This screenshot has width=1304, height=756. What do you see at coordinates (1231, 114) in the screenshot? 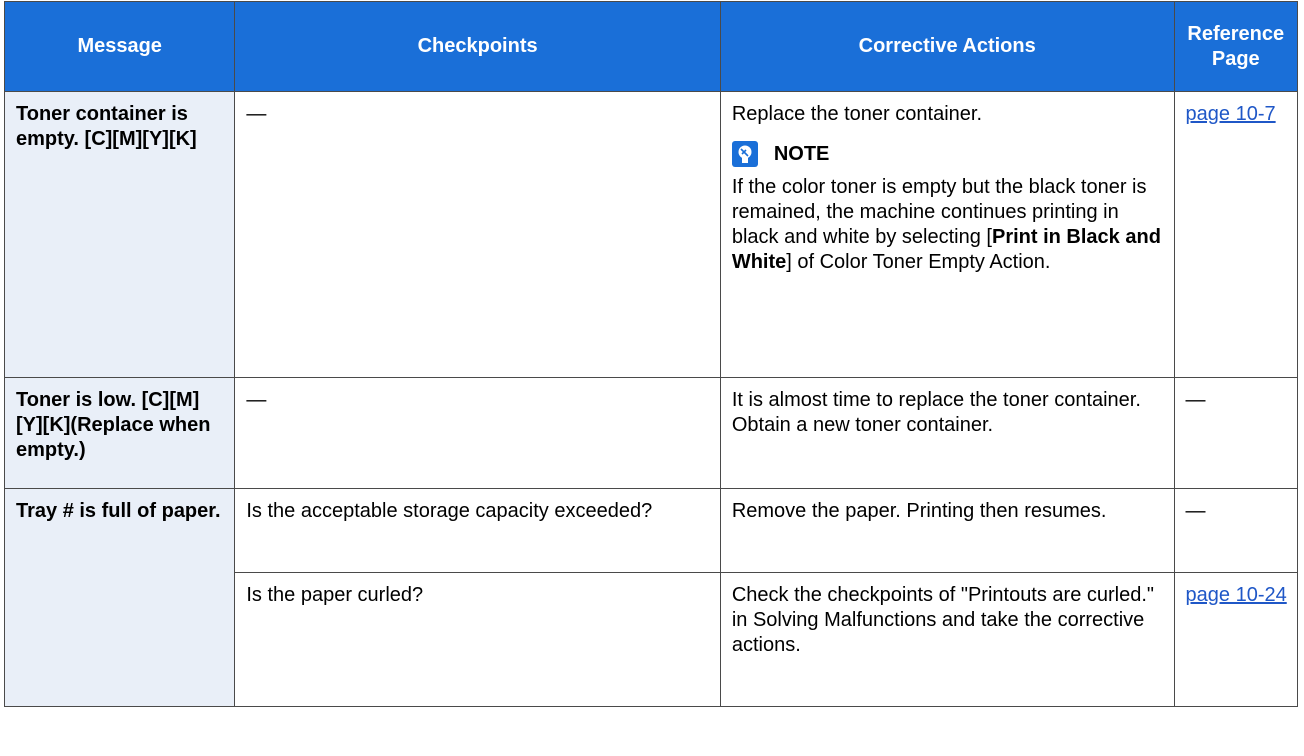
I see `reference-link: page 10-7` at bounding box center [1231, 114].